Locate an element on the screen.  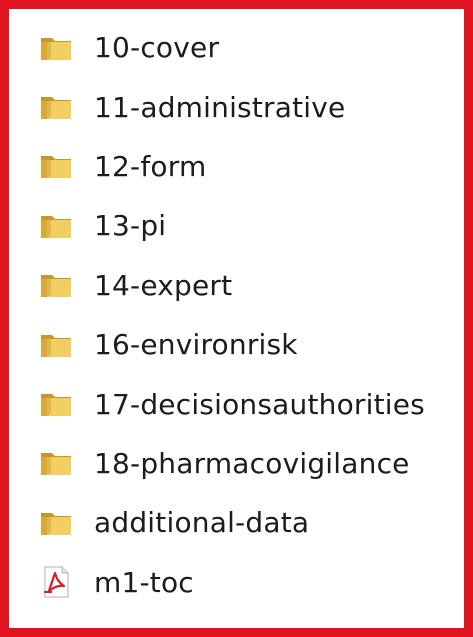
folder-item-12-form: 12-form is located at coordinates (246, 166).